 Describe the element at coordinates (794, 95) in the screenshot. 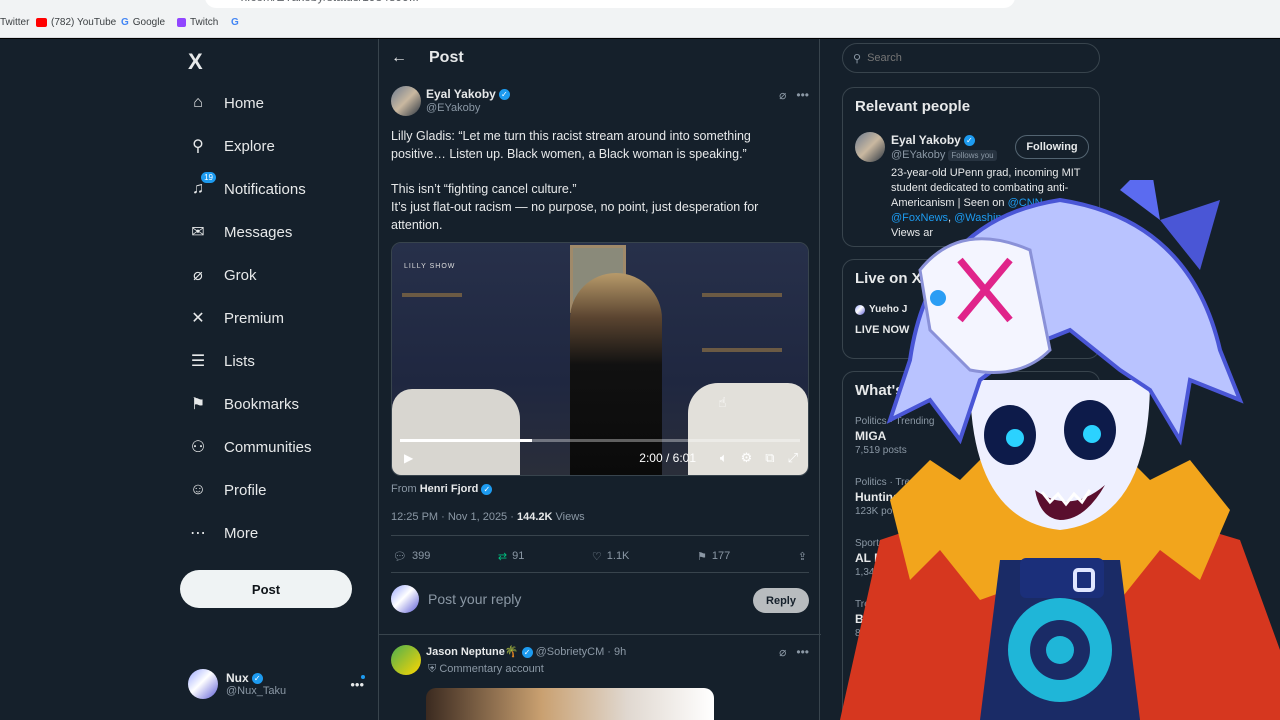

I see `tweet-top-actions: ⌀ •••` at that location.